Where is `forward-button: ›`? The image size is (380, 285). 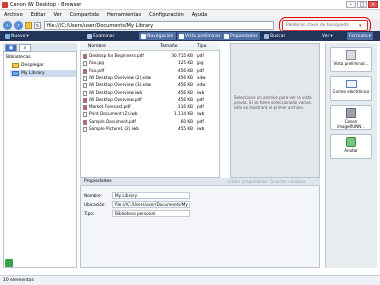
forward-button: › is located at coordinates (18, 25).